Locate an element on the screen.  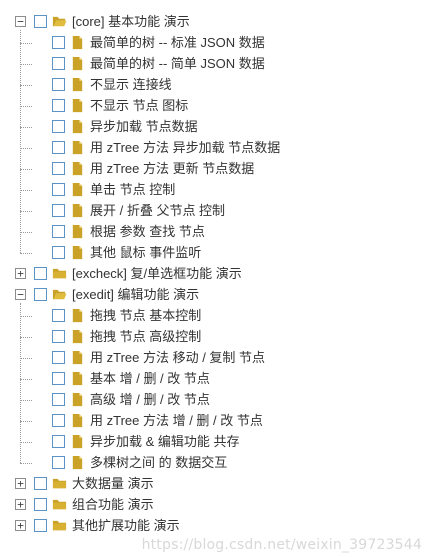
tree-node-leaf: 高级 增 / 删 / 改 节点 is located at coordinates (216, 400).